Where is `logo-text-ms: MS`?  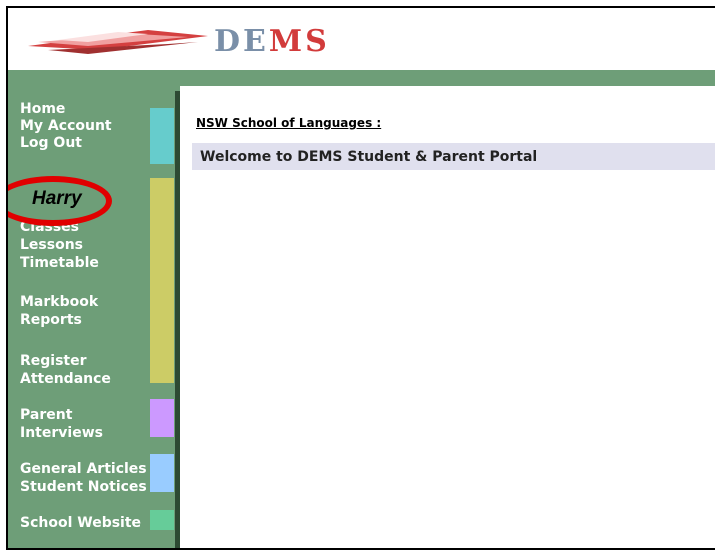 logo-text-ms: MS is located at coordinates (299, 41).